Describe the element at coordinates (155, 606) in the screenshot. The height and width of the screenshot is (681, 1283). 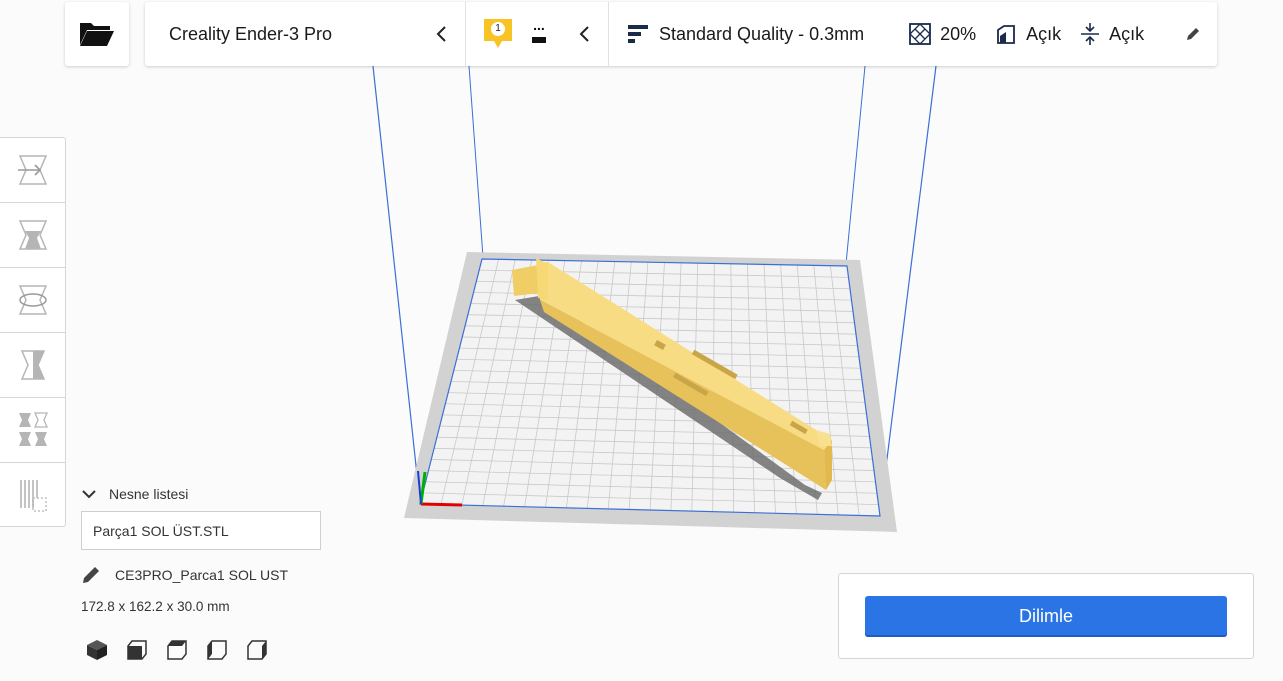
I see `model-dimensions: 172.8 x 162.2 x 30.0 mm` at that location.